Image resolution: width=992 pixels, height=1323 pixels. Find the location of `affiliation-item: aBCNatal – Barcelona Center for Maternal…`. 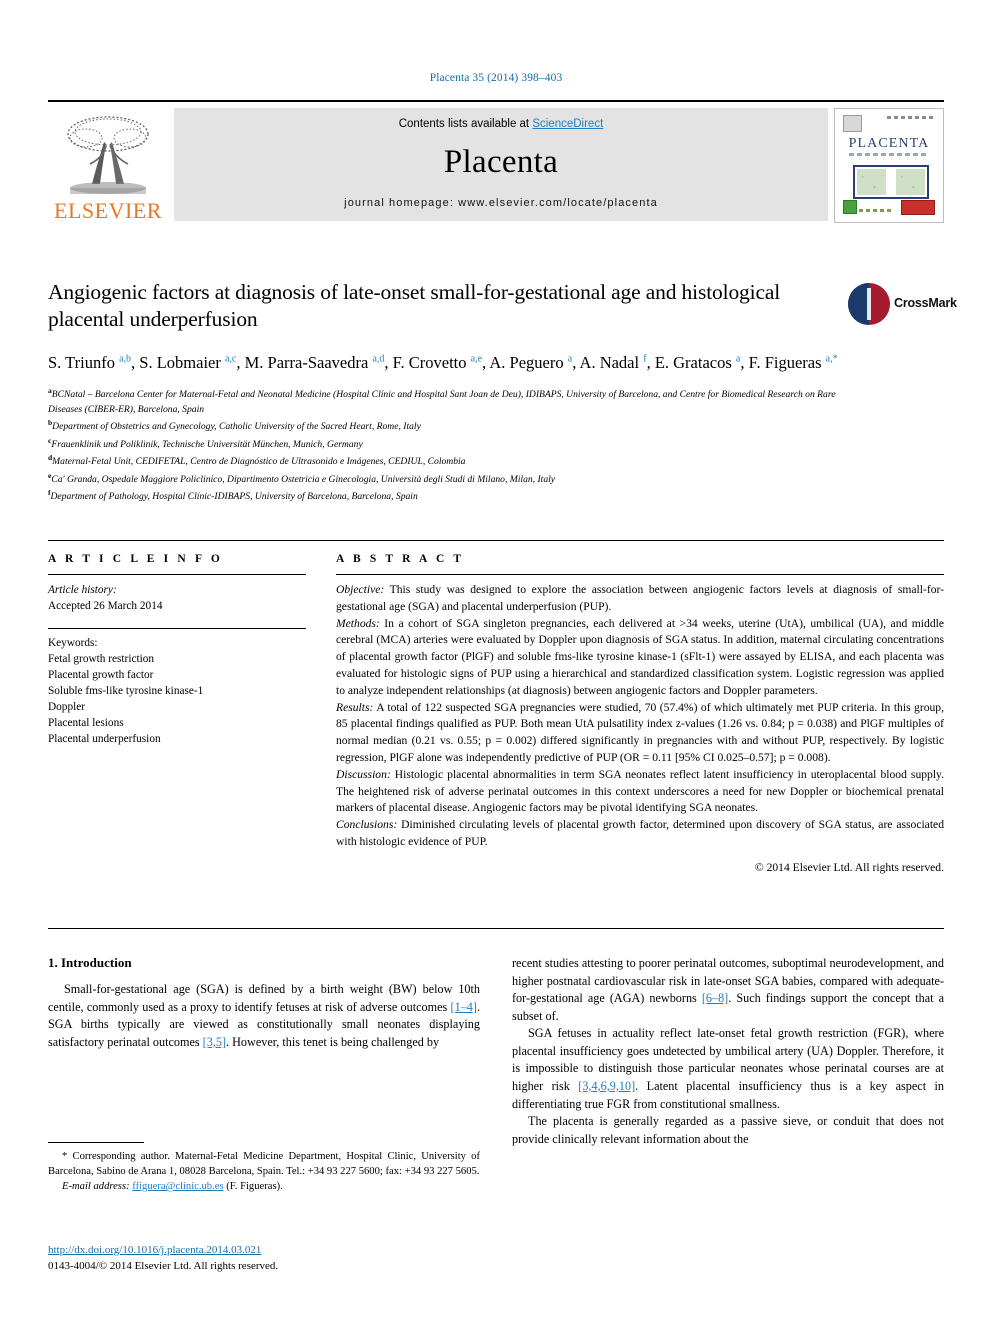

affiliation-item: aBCNatal – Barcelona Center for Maternal… is located at coordinates (442, 400).